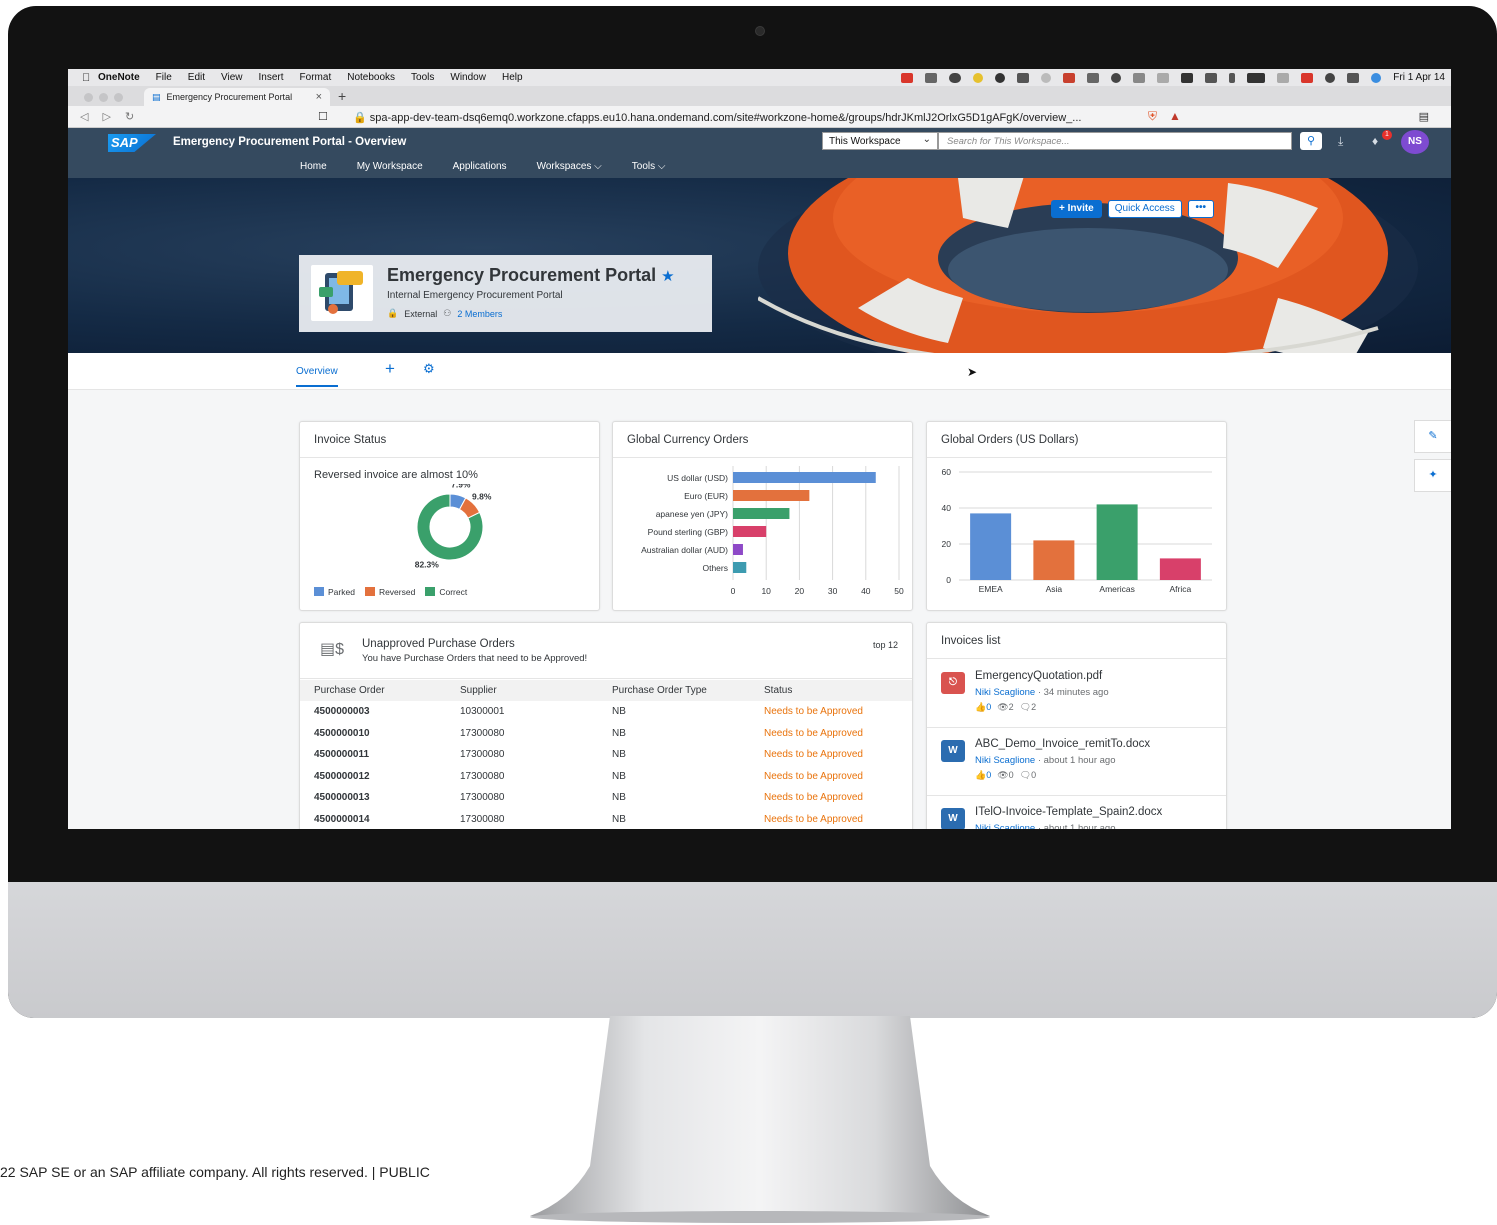 This screenshot has width=1497, height=1225. What do you see at coordinates (1023, 77) in the screenshot?
I see `grid-icon` at bounding box center [1023, 77].